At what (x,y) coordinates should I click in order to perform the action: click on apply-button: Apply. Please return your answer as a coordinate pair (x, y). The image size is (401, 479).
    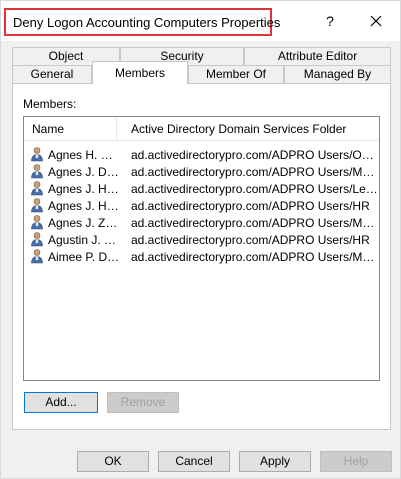
    Looking at the image, I should click on (275, 461).